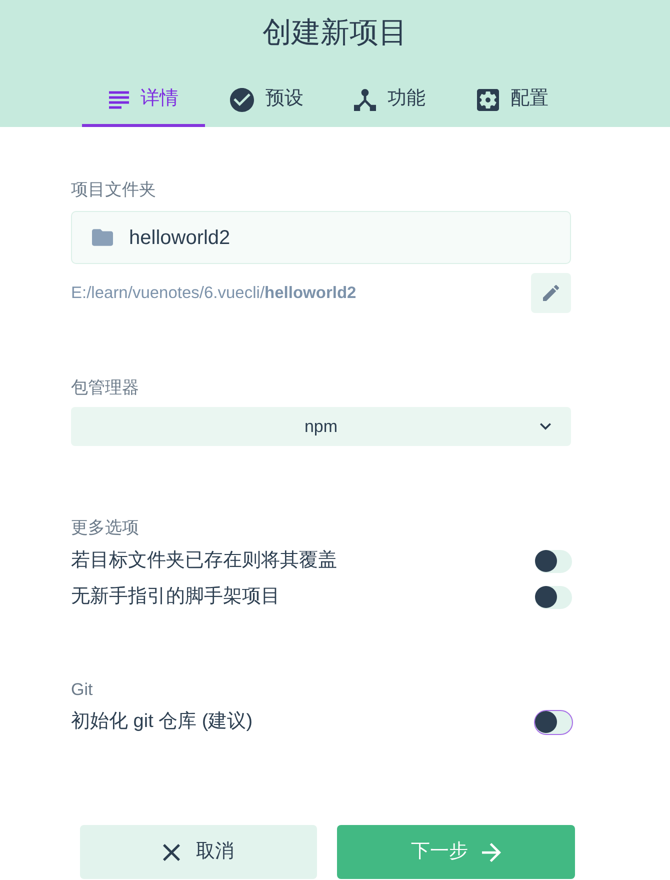 This screenshot has width=670, height=880. I want to click on tab: 配置, so click(512, 101).